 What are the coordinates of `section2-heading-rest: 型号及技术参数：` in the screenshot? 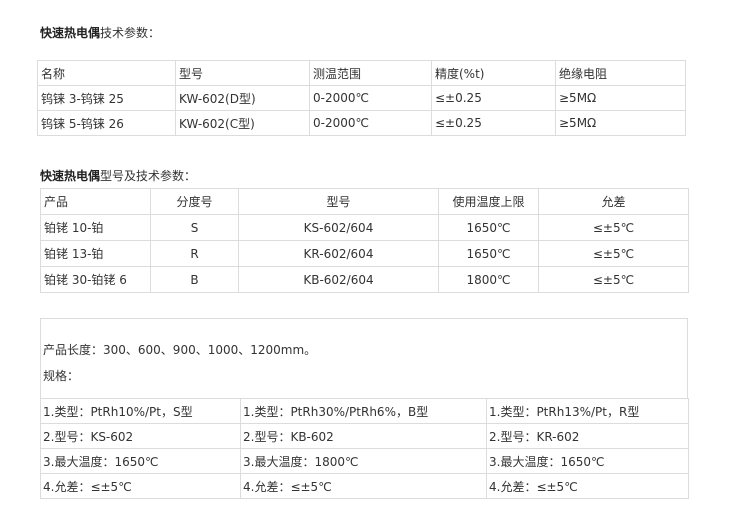 It's located at (148, 176).